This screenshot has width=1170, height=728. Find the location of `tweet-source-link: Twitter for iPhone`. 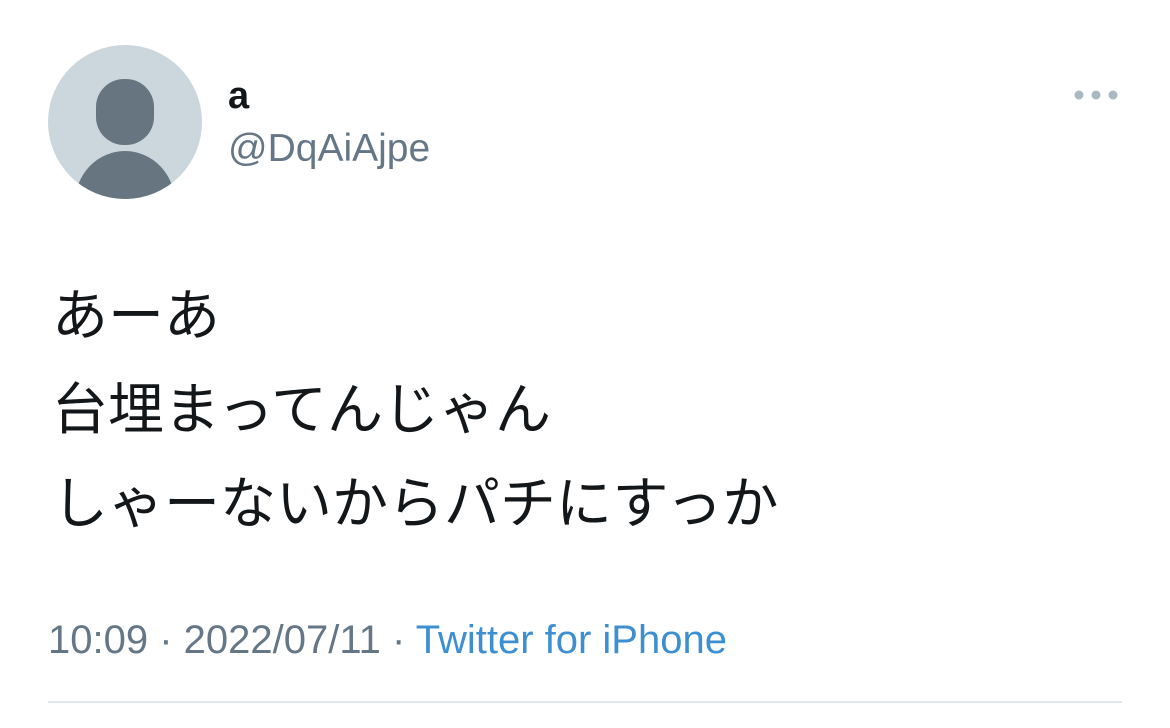

tweet-source-link: Twitter for iPhone is located at coordinates (571, 640).